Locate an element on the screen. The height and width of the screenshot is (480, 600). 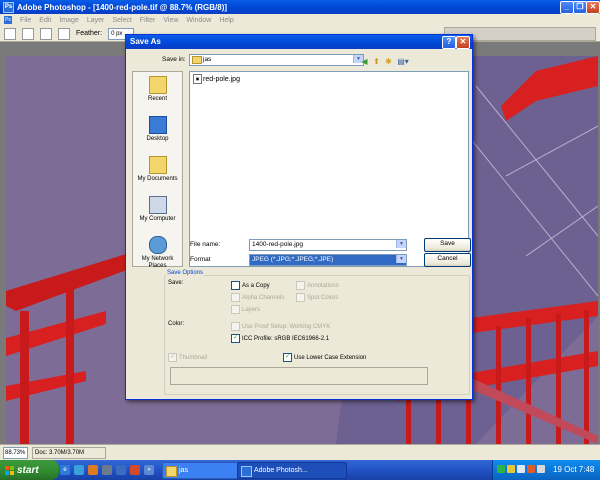
spot-colors-checkbox: Spot Colors is located at coordinates (317, 297).